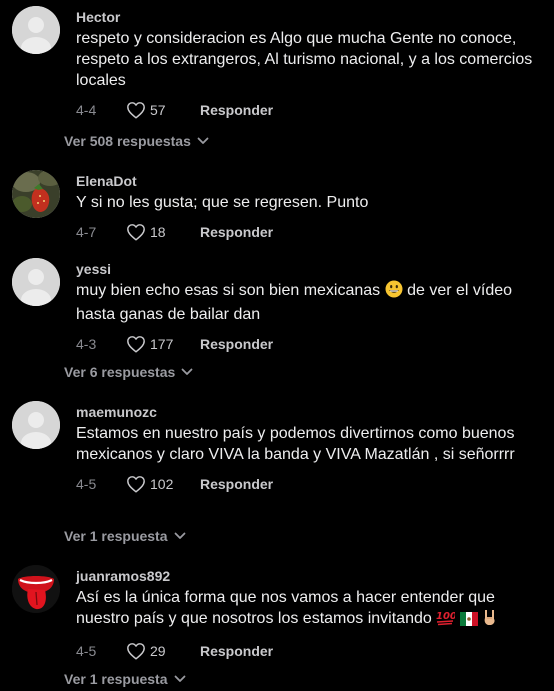 The height and width of the screenshot is (691, 554). Describe the element at coordinates (305, 651) in the screenshot. I see `comment-meta: 4-5 29 Responder` at that location.